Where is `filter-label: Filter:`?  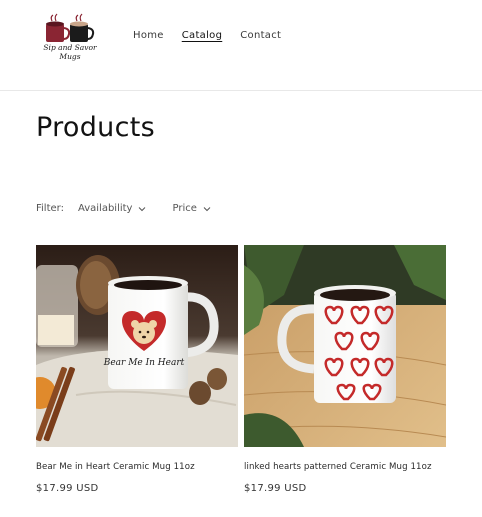
filter-label: Filter: is located at coordinates (50, 208).